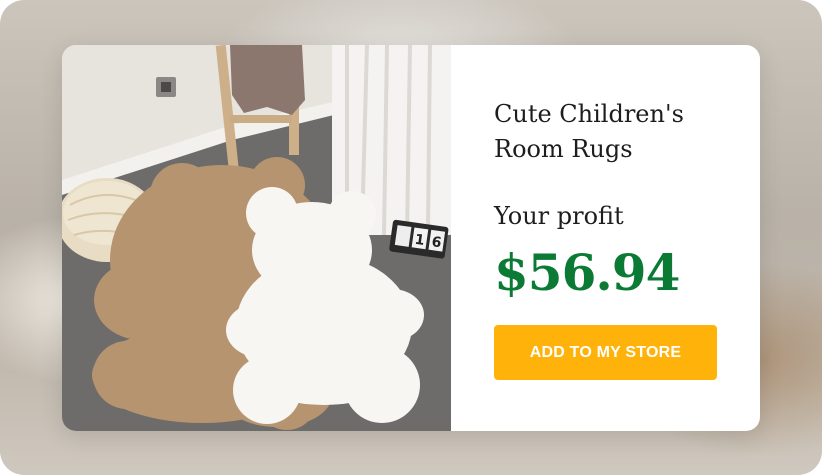 This screenshot has width=822, height=475. Describe the element at coordinates (559, 216) in the screenshot. I see `profit-label: Your profit` at that location.